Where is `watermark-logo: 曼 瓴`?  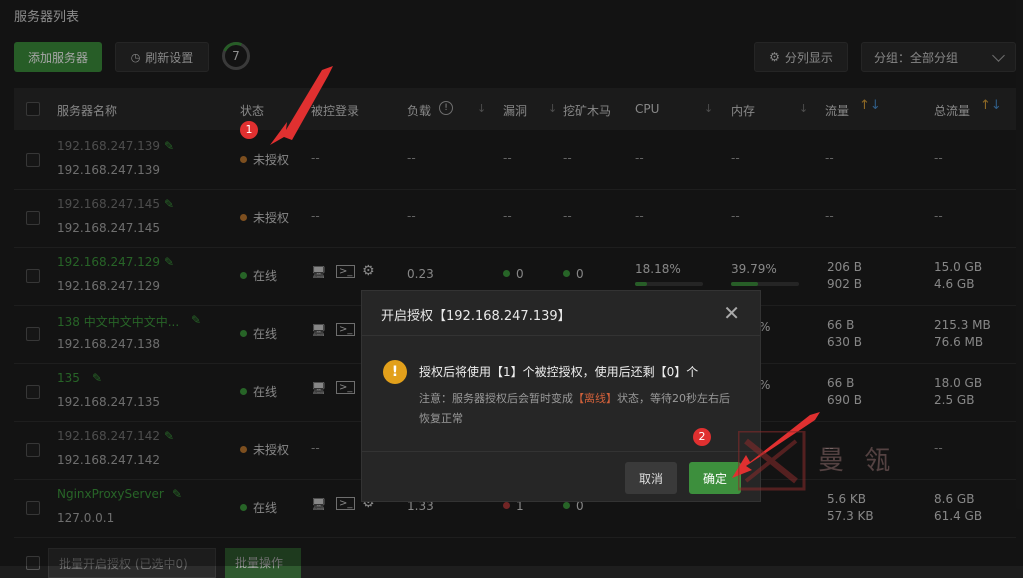
watermark-logo: 曼 瓴 is located at coordinates (837, 463).